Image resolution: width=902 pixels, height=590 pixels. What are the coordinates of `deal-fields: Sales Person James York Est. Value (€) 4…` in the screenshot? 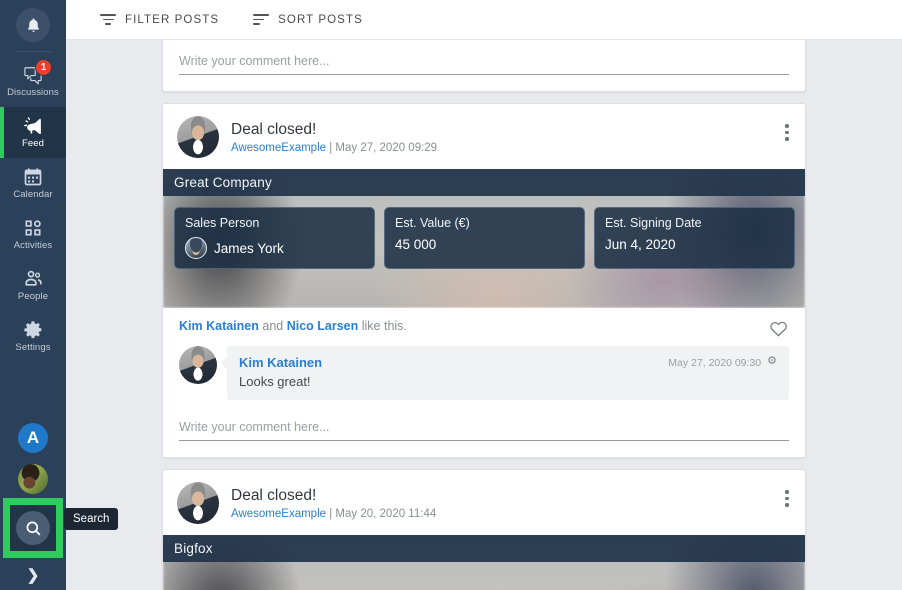 It's located at (484, 232).